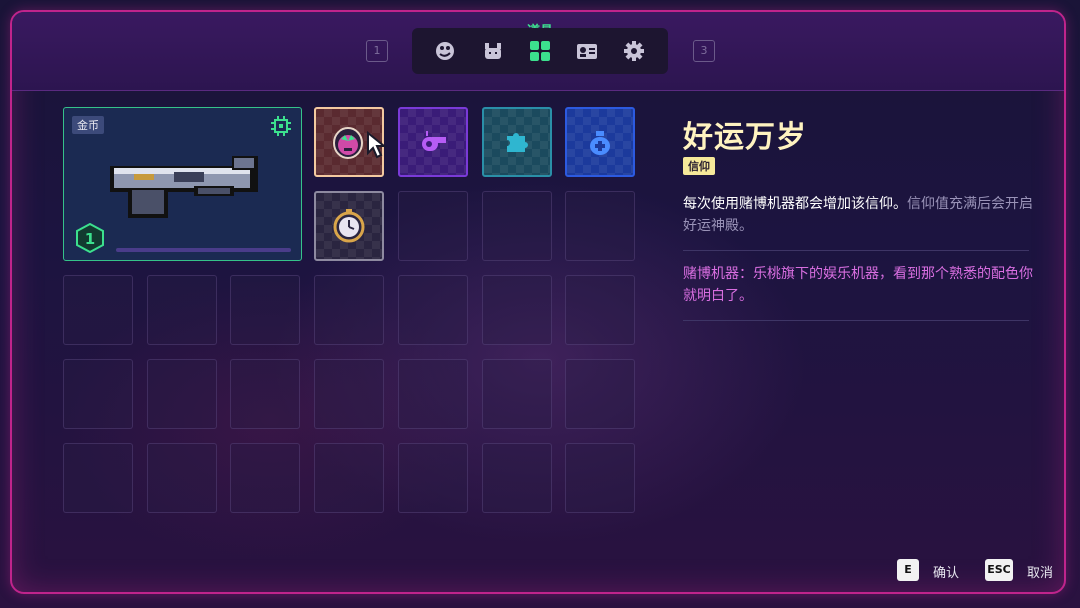 The image size is (1080, 608). I want to click on item-lore: 赌博机器：乐桃旗下的娱乐机器，看到那个熟悉的配色你就明白了。, so click(858, 285).